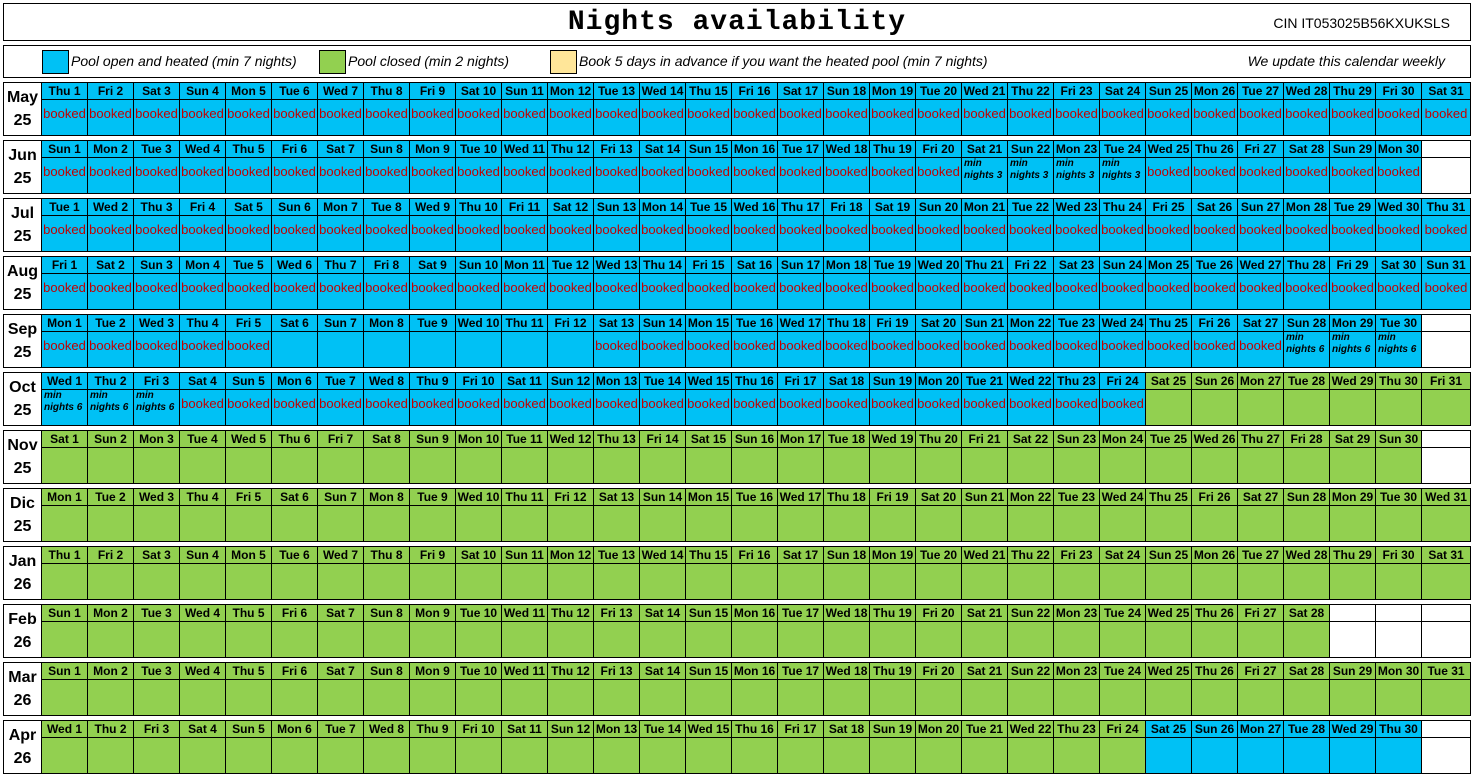 The height and width of the screenshot is (778, 1474). Describe the element at coordinates (110, 515) in the screenshot. I see `day-cell: Tue 2` at that location.